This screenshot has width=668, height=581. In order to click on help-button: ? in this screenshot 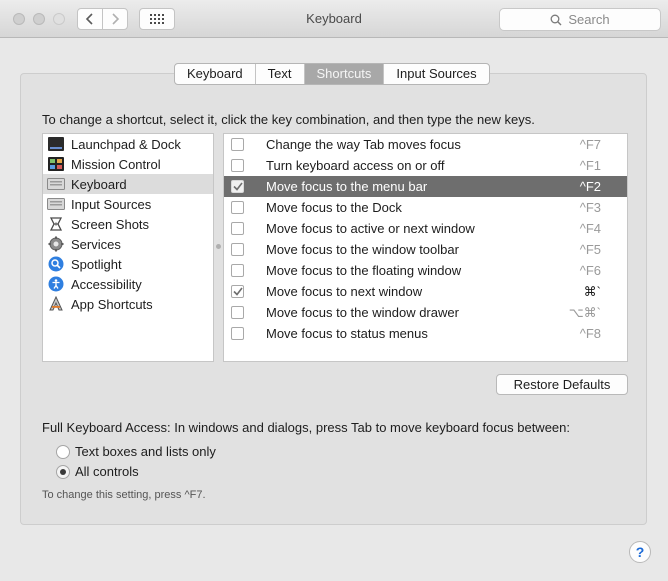, I will do `click(640, 552)`.